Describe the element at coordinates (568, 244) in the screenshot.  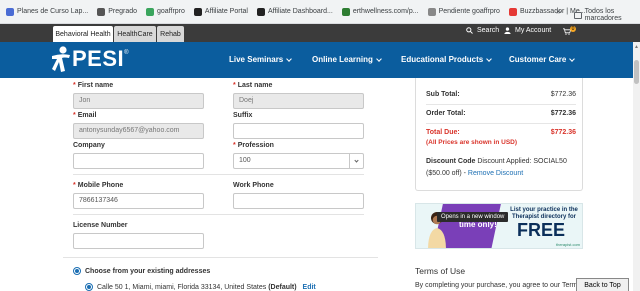
I see `ad-brand: therapist.com` at that location.